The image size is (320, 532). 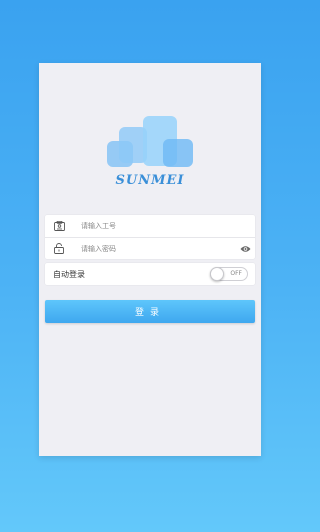 I want to click on toggle-knob, so click(x=217, y=274).